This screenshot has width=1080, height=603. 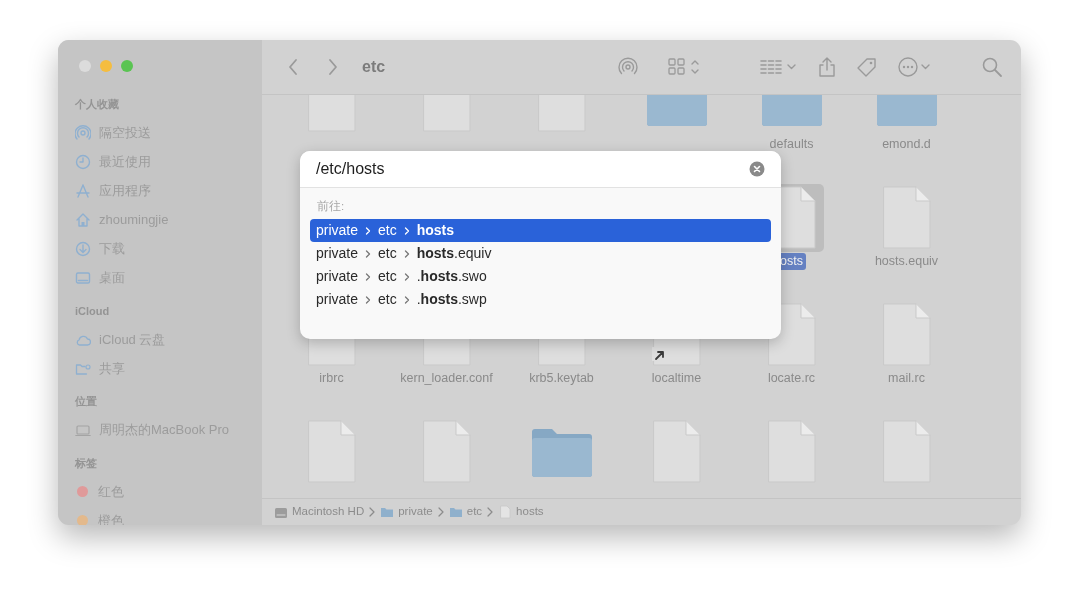 I want to click on laptop-icon, so click(x=83, y=430).